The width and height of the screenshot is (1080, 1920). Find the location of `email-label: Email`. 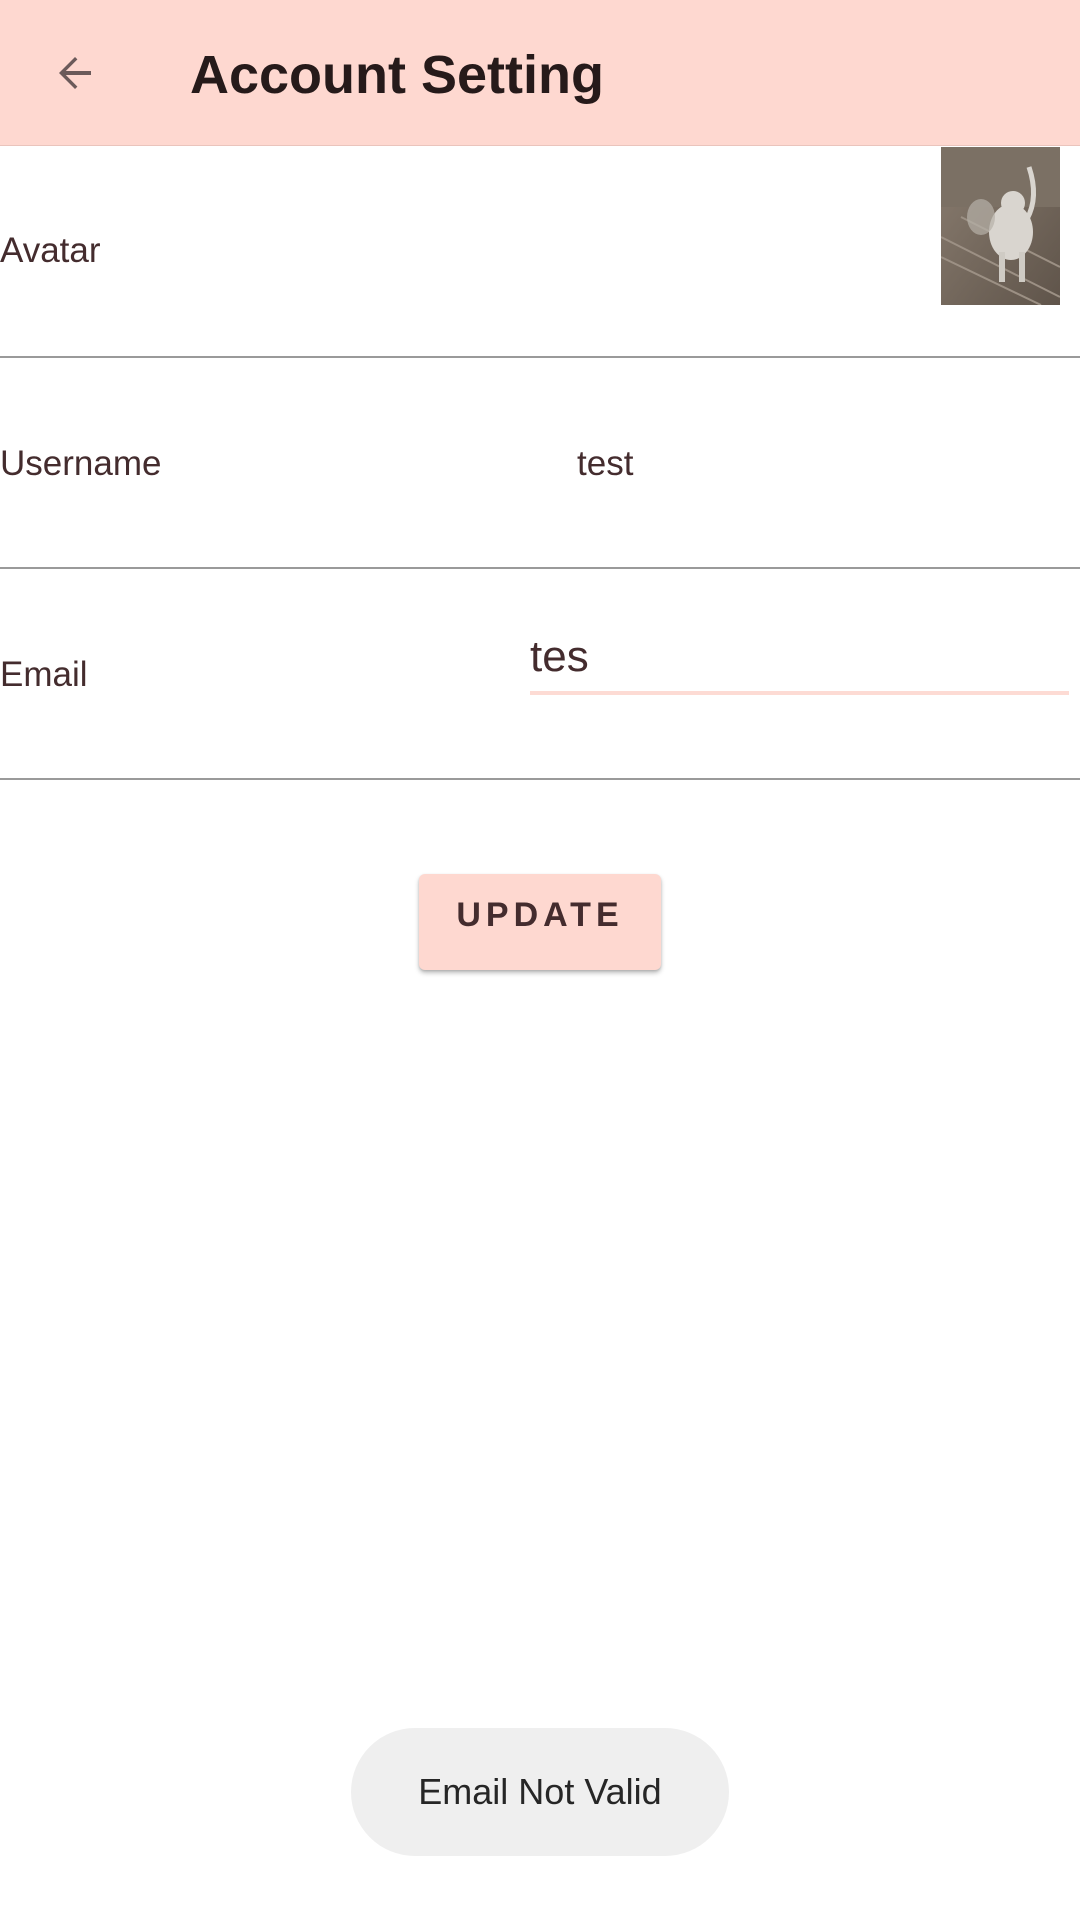

email-label: Email is located at coordinates (44, 674).